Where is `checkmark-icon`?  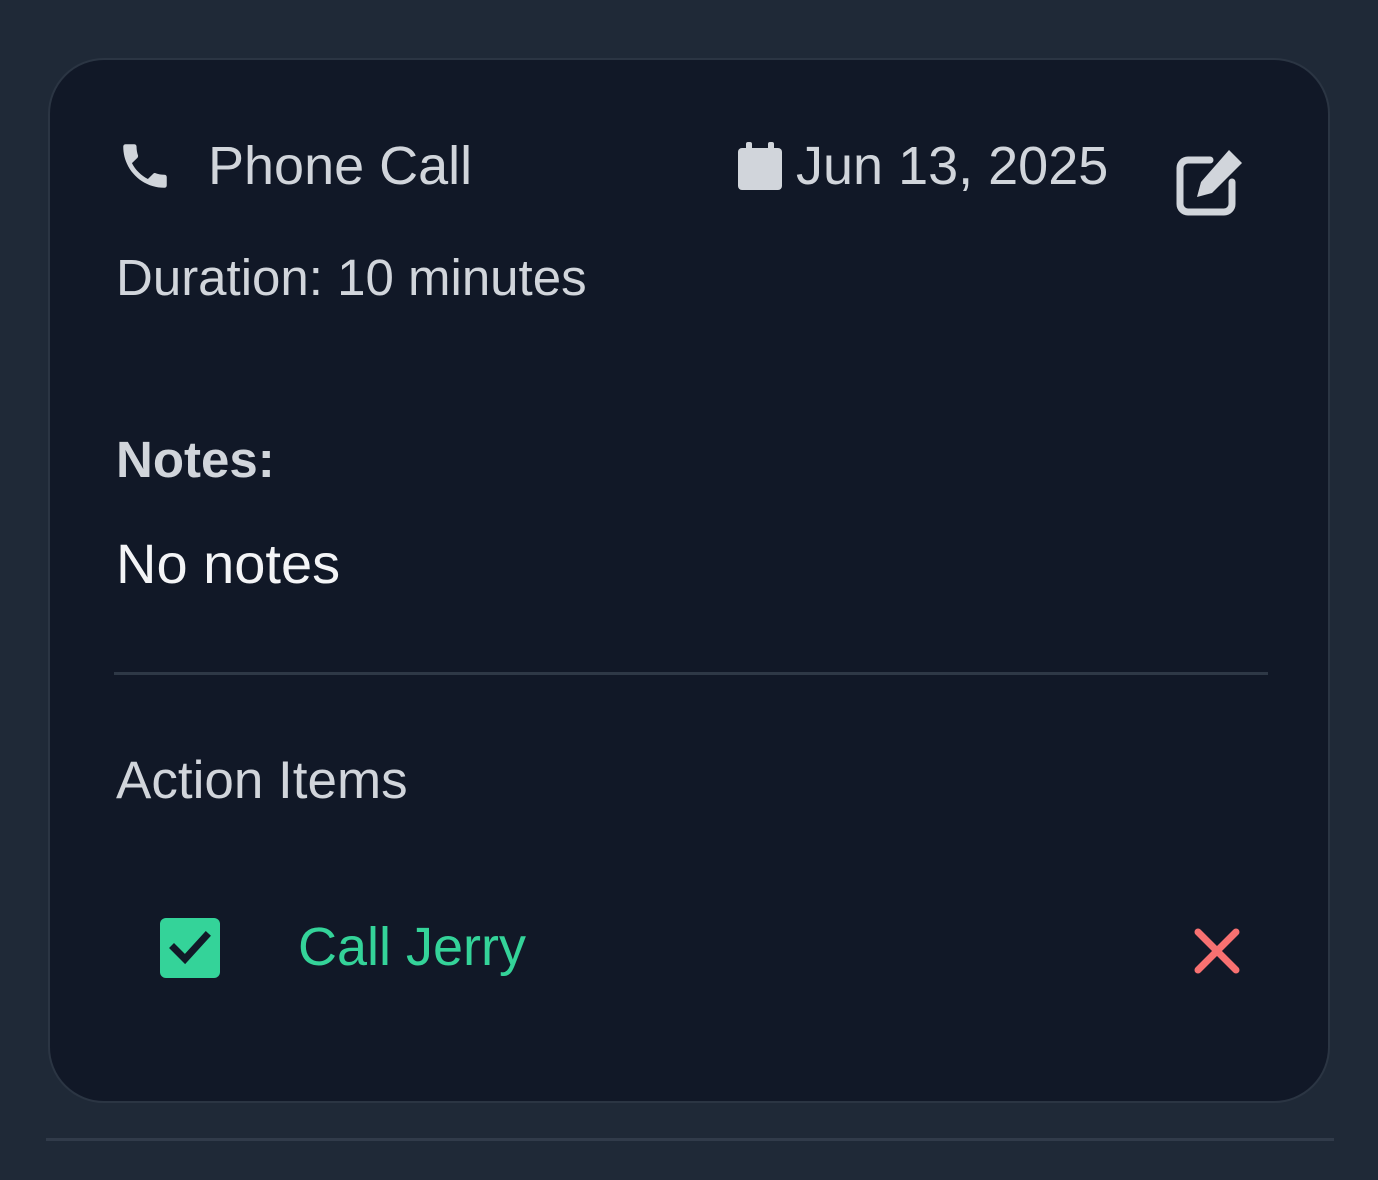 checkmark-icon is located at coordinates (190, 948).